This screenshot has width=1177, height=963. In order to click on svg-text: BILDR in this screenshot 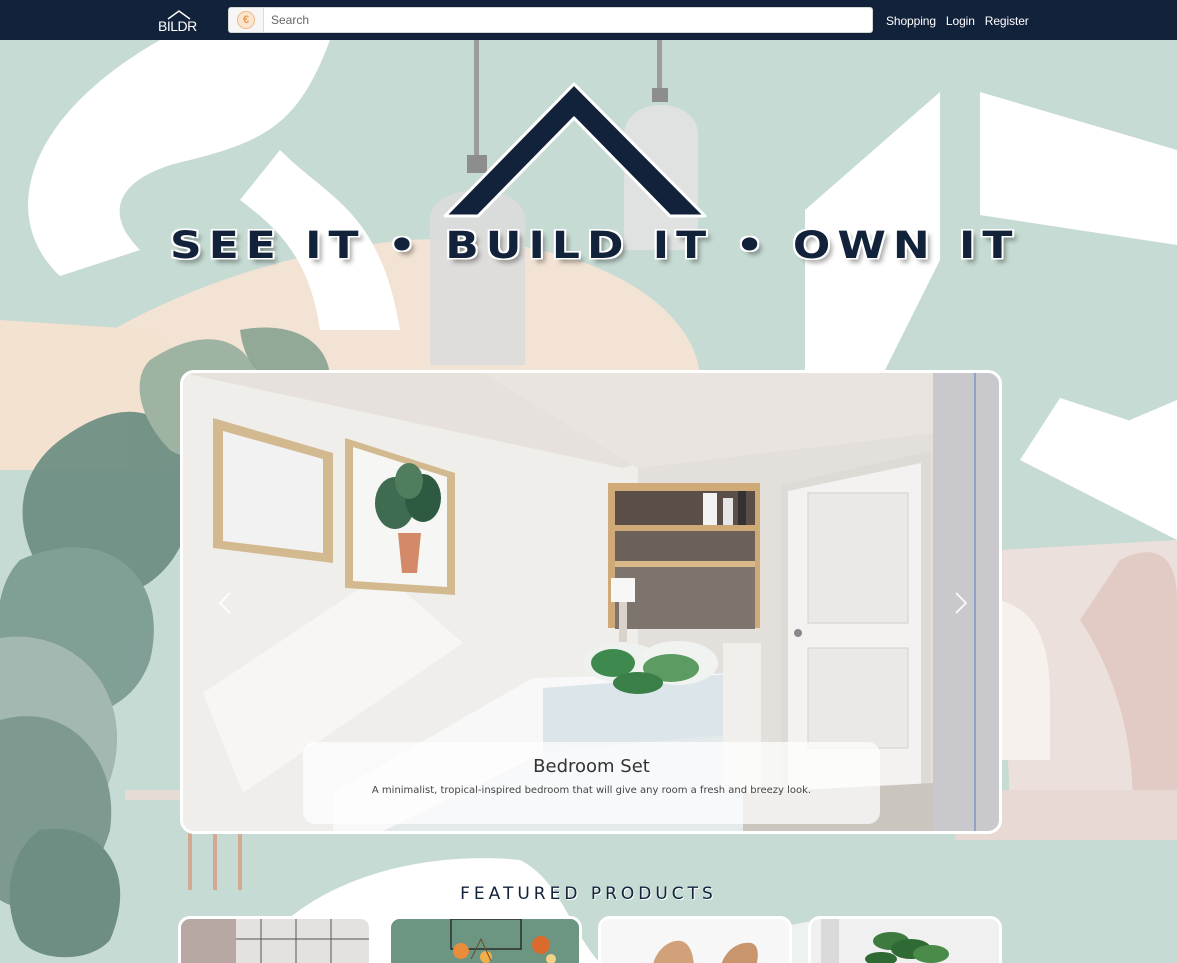, I will do `click(177, 25)`.